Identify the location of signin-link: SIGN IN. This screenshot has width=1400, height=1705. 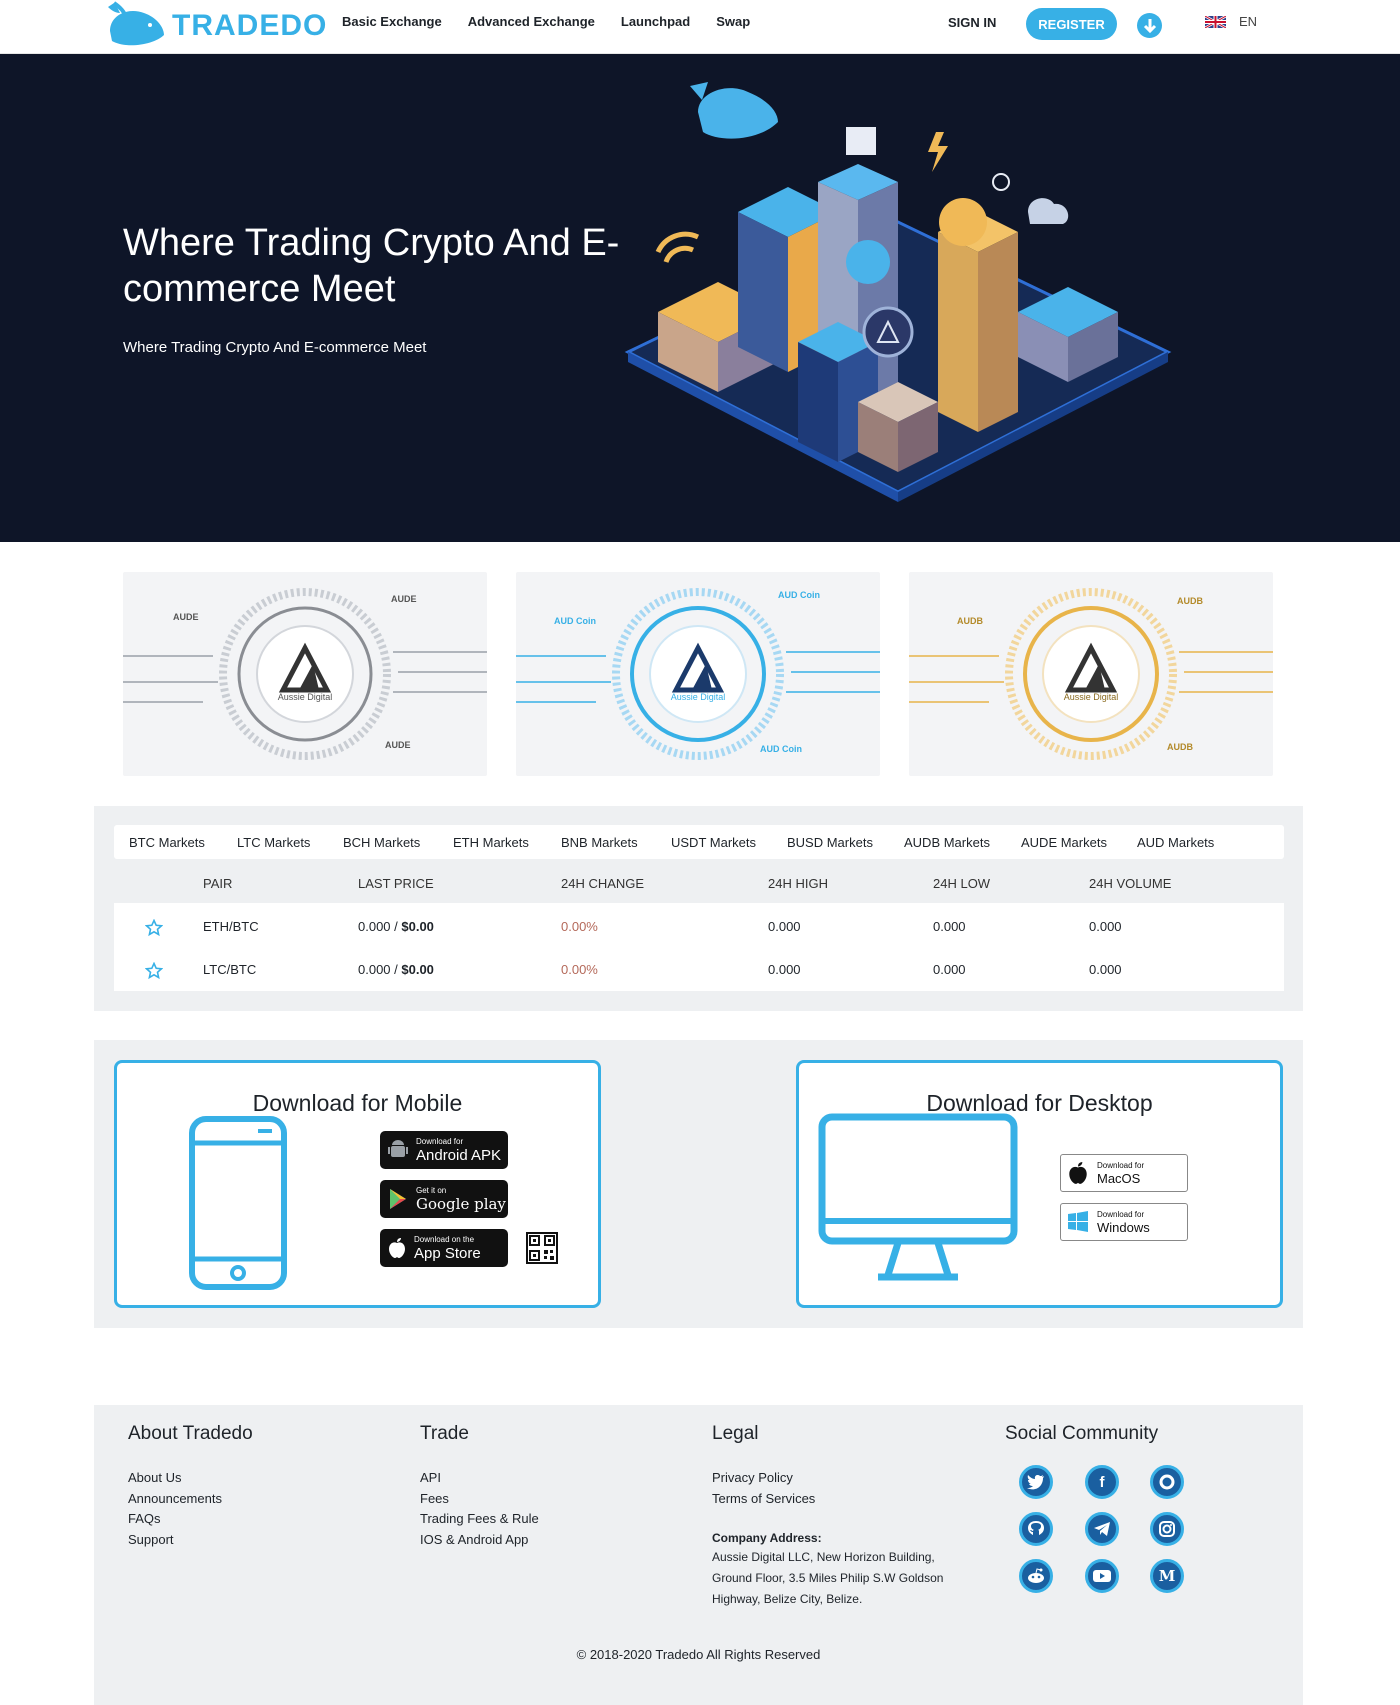
(972, 22).